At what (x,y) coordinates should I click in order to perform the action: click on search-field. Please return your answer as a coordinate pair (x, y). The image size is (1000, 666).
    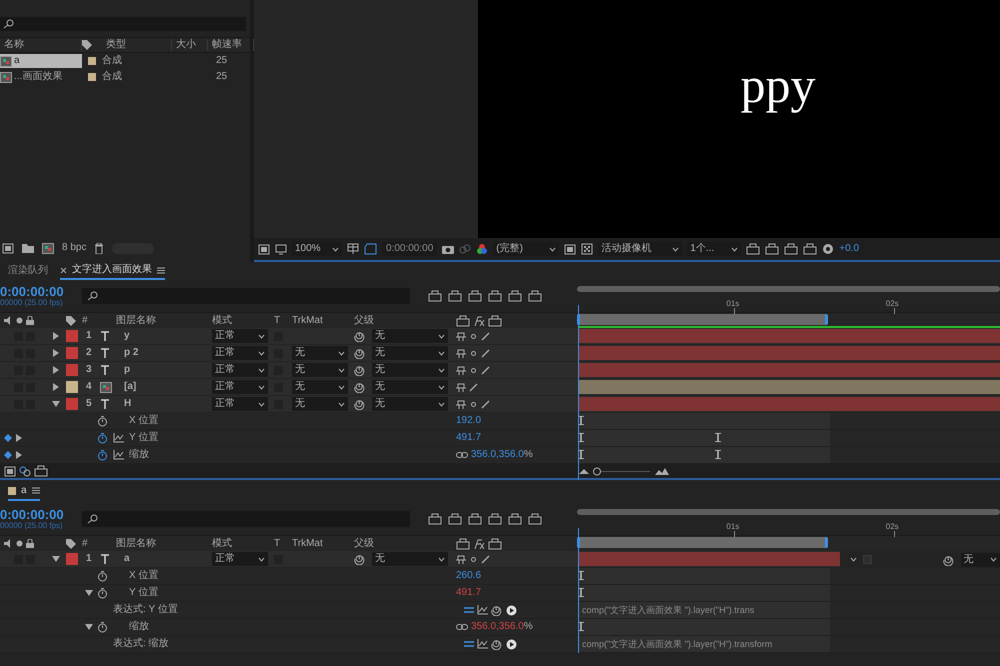
    Looking at the image, I should click on (123, 24).